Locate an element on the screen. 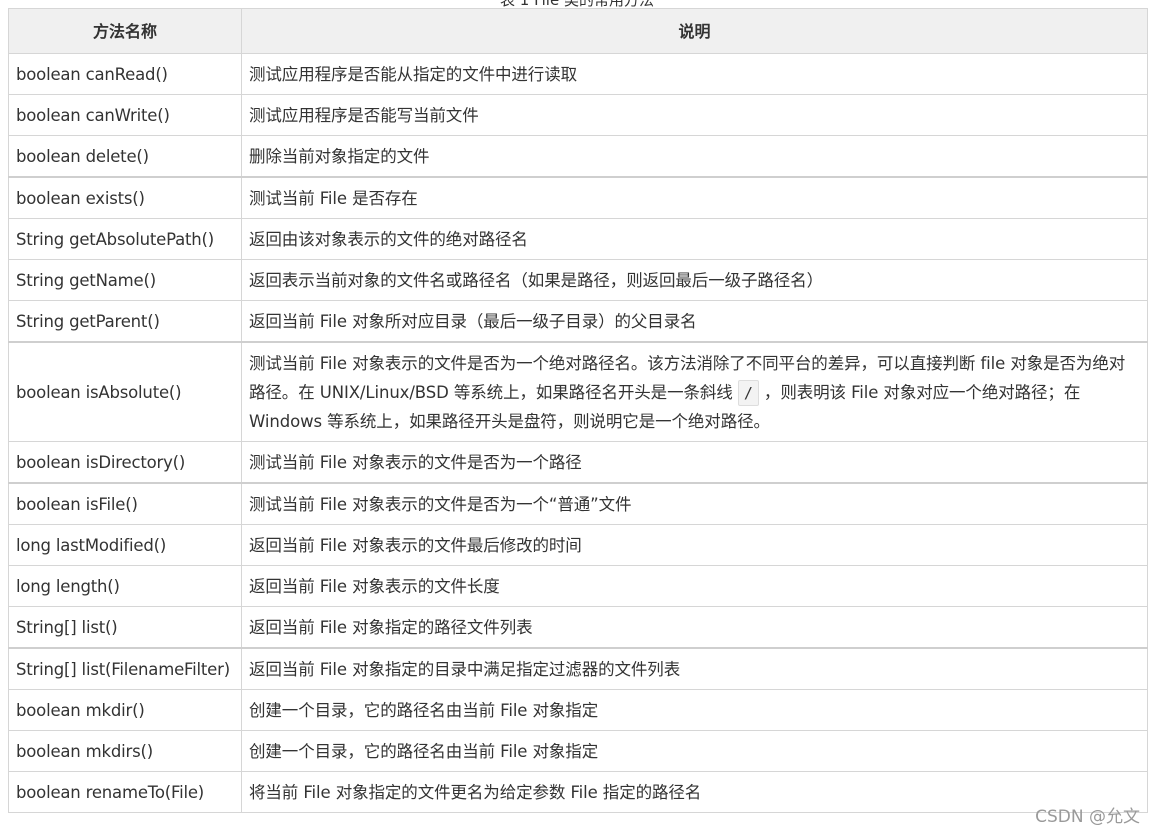 This screenshot has height=831, width=1154. description-cell: 将当前 File 对象指定的文件更名为给定参数 File 指定的路径名 is located at coordinates (694, 792).